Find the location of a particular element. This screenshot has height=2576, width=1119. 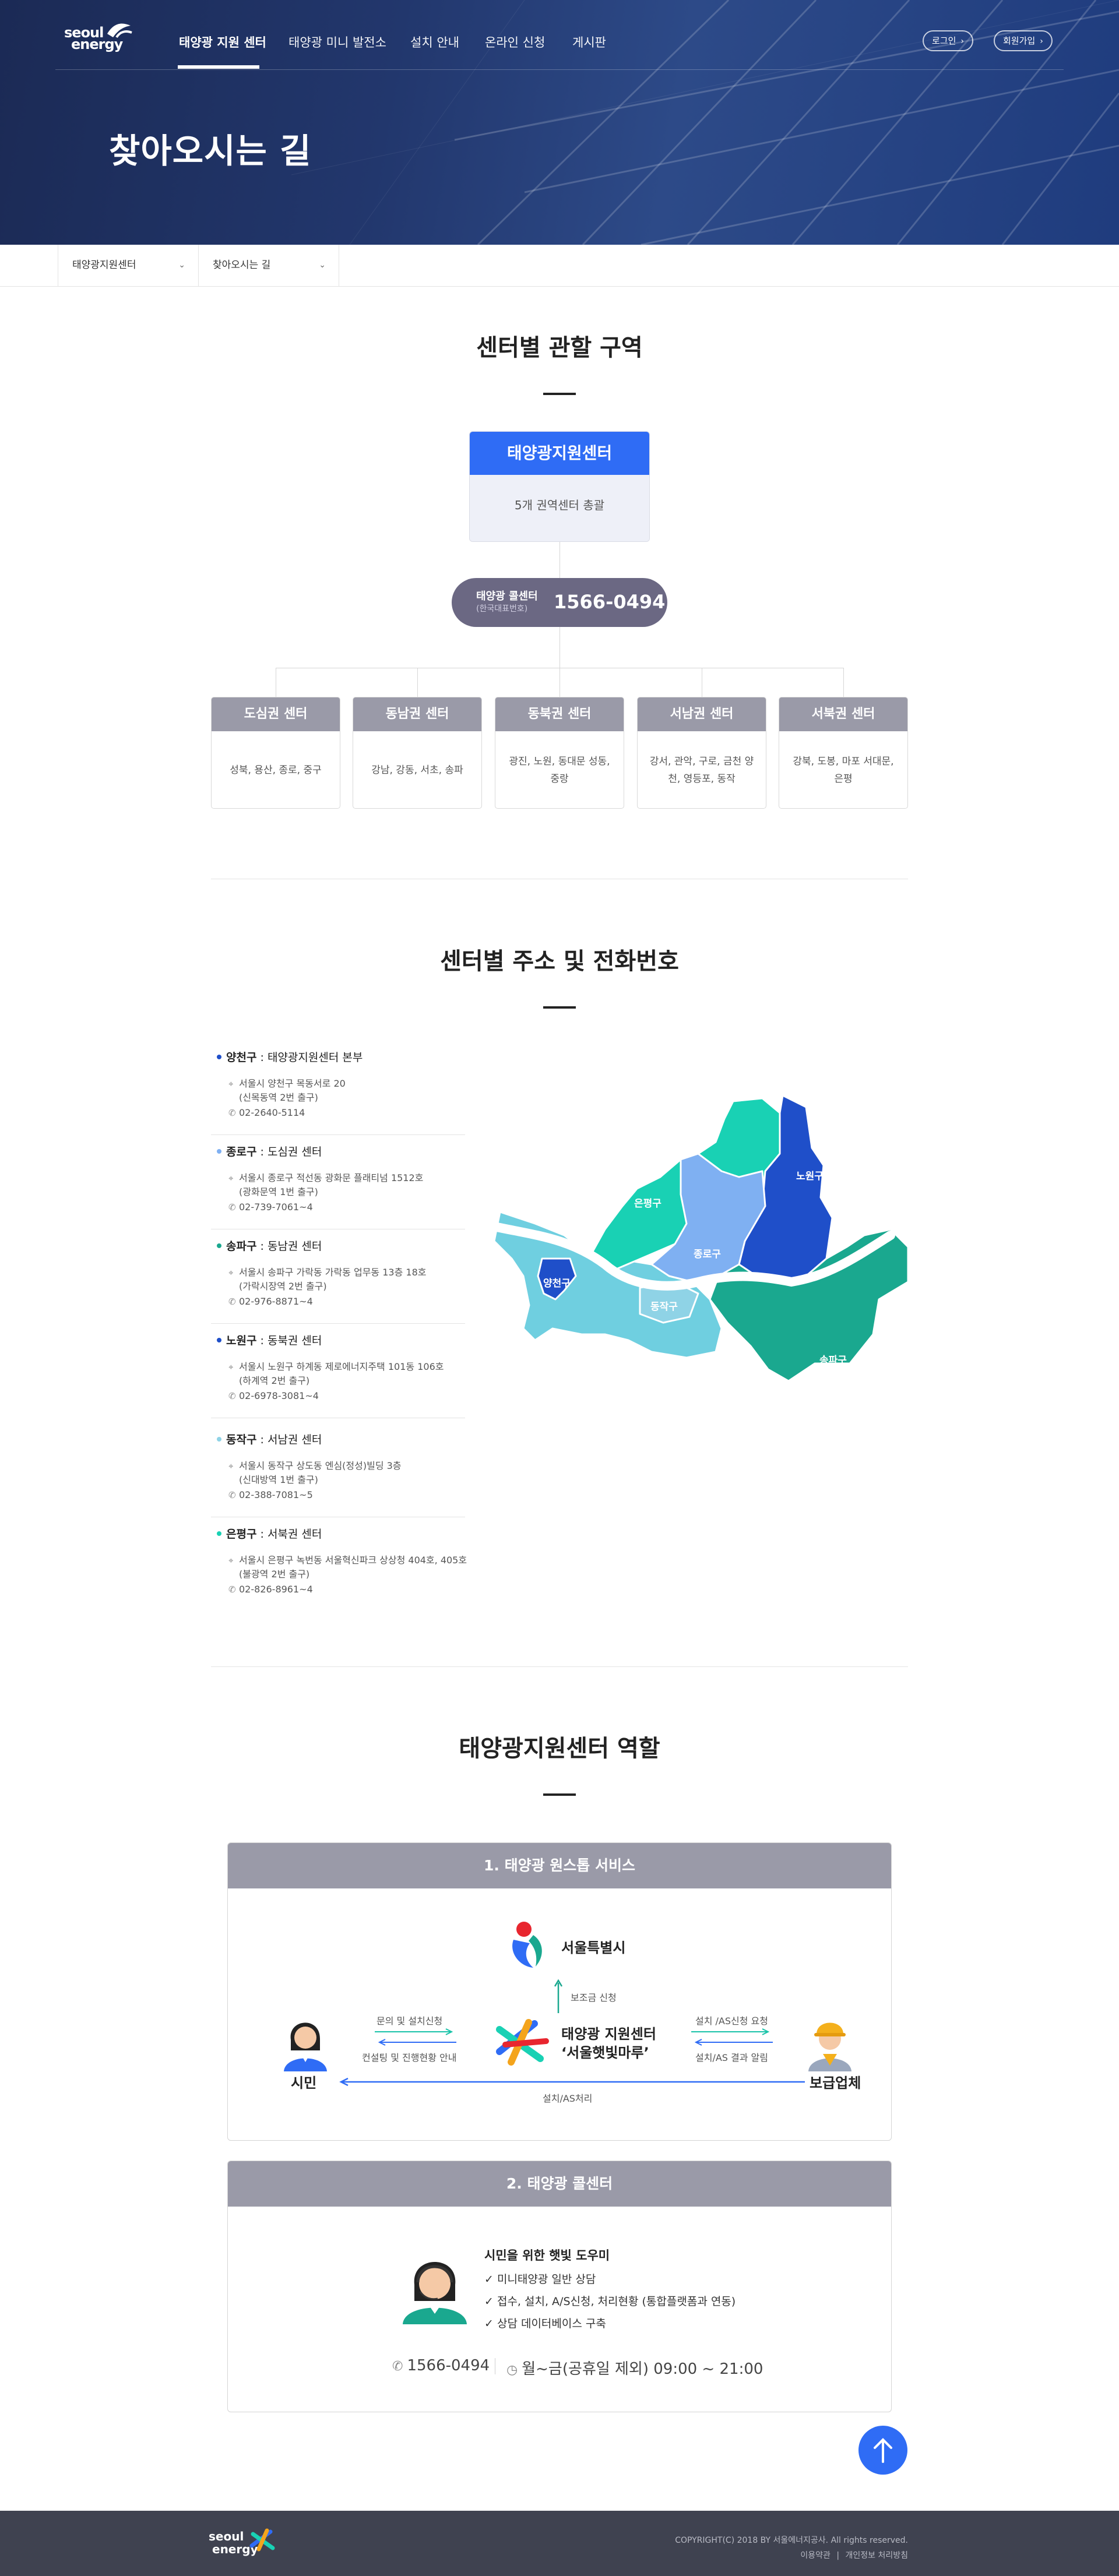

solar-center-logo-icon is located at coordinates (522, 2043).